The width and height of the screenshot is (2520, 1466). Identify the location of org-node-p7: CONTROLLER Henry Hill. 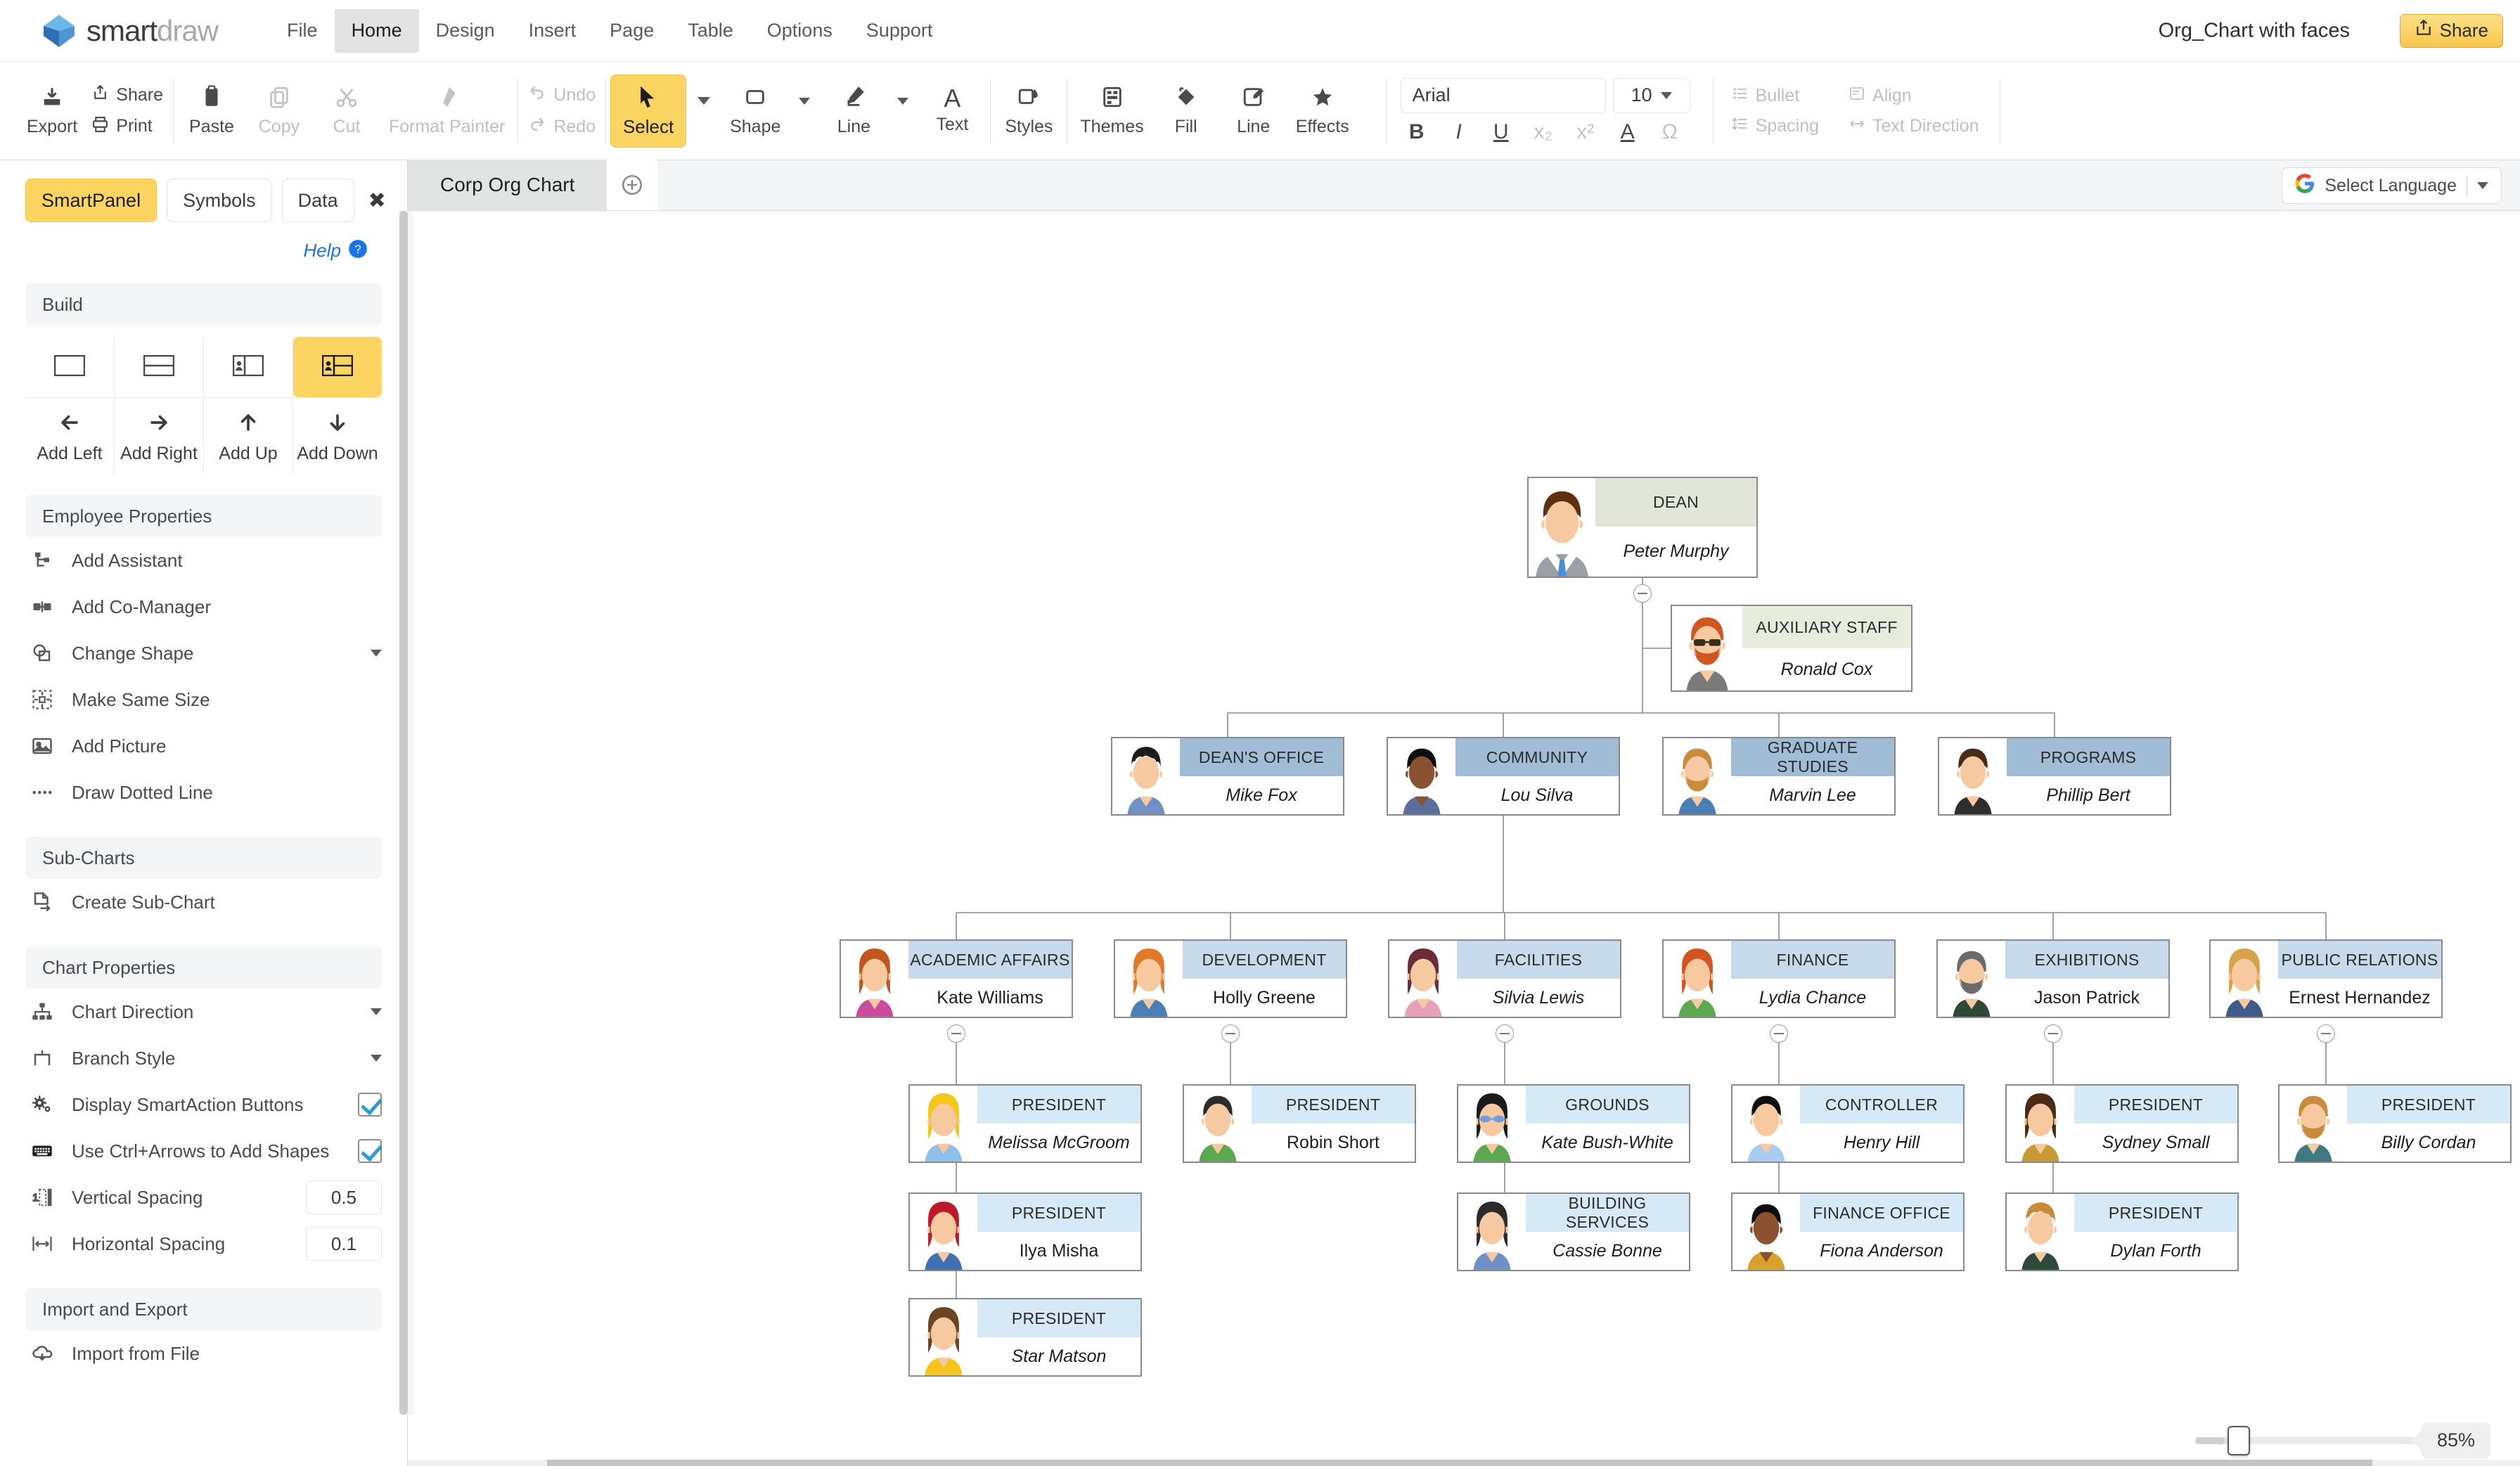
(1848, 1123).